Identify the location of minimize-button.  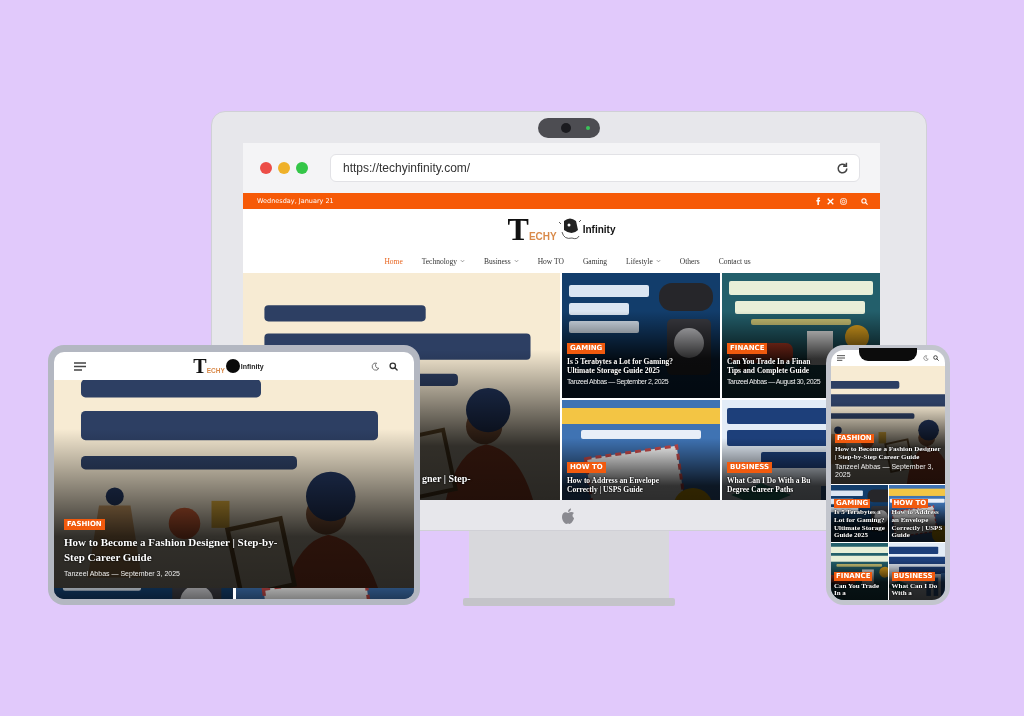
(284, 168).